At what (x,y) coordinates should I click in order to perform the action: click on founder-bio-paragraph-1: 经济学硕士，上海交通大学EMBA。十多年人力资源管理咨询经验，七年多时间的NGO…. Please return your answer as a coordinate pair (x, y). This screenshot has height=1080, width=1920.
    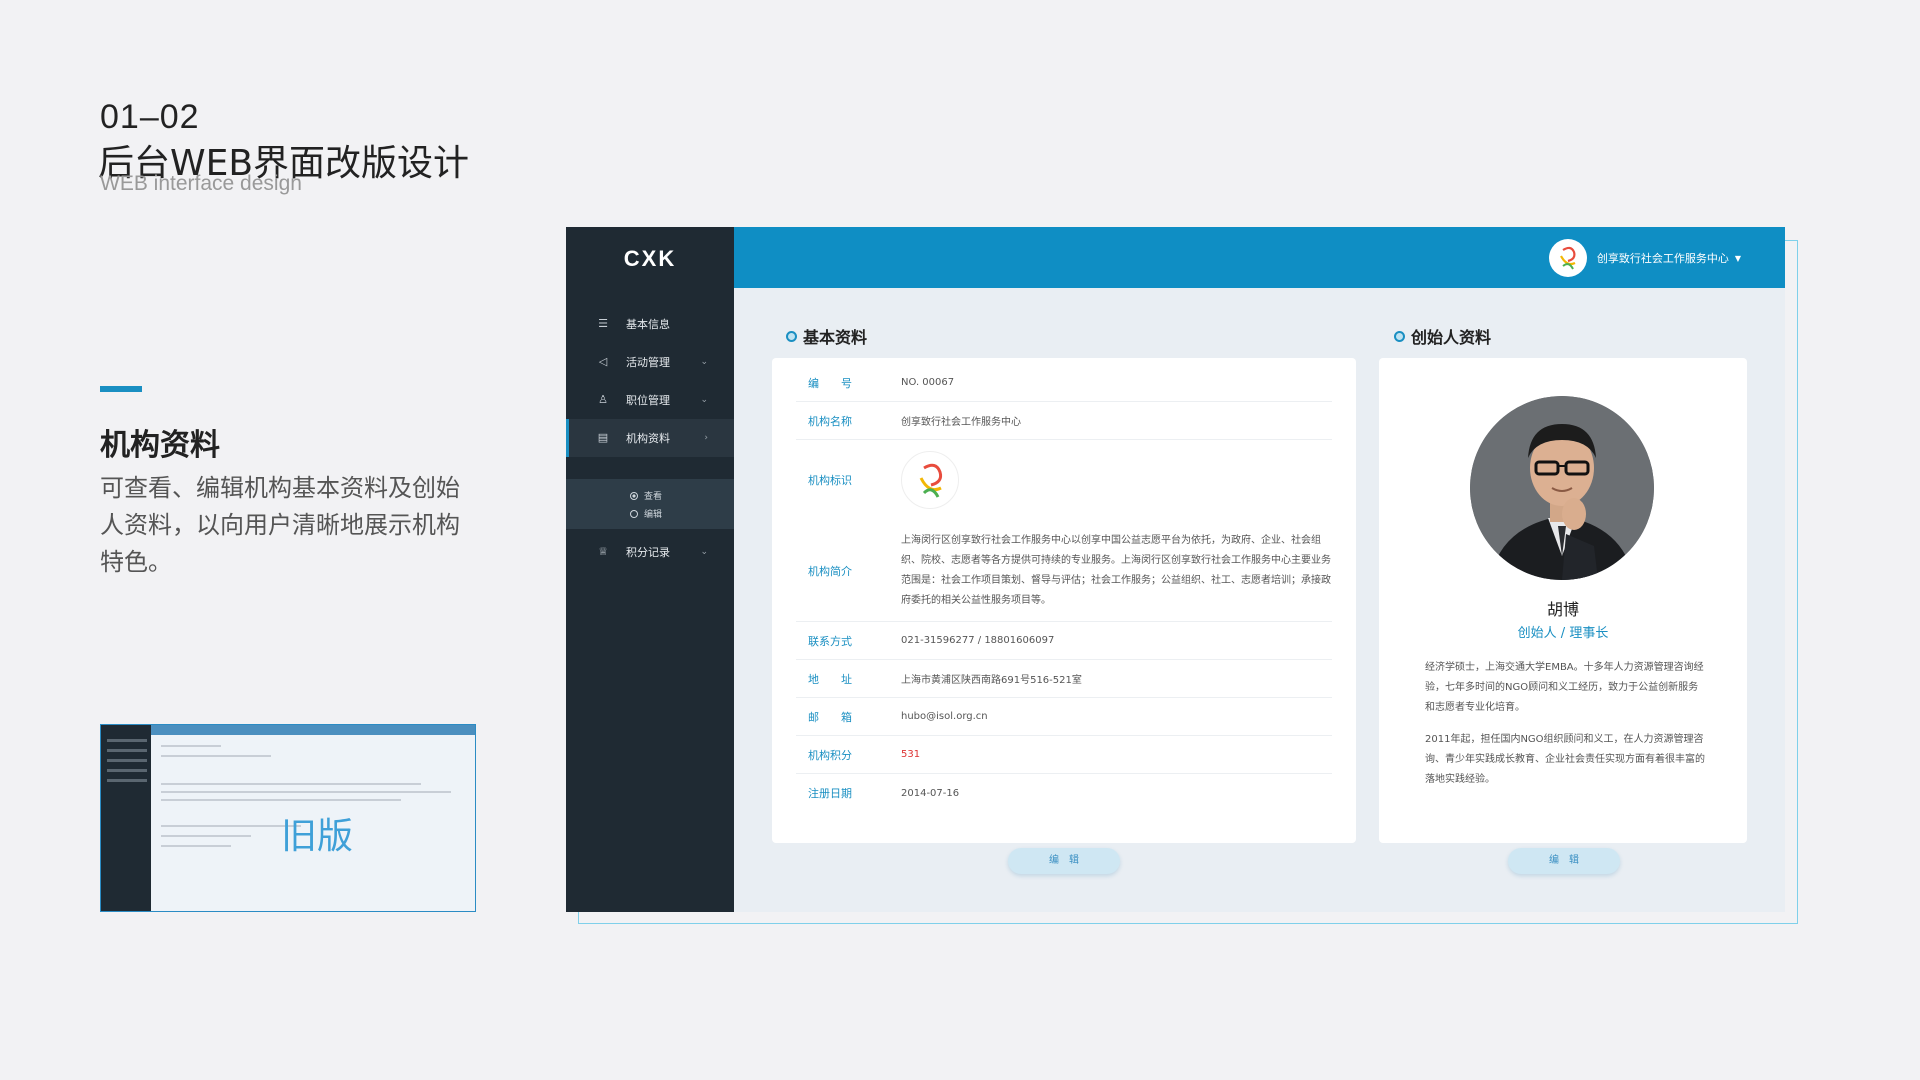
    Looking at the image, I should click on (1564, 687).